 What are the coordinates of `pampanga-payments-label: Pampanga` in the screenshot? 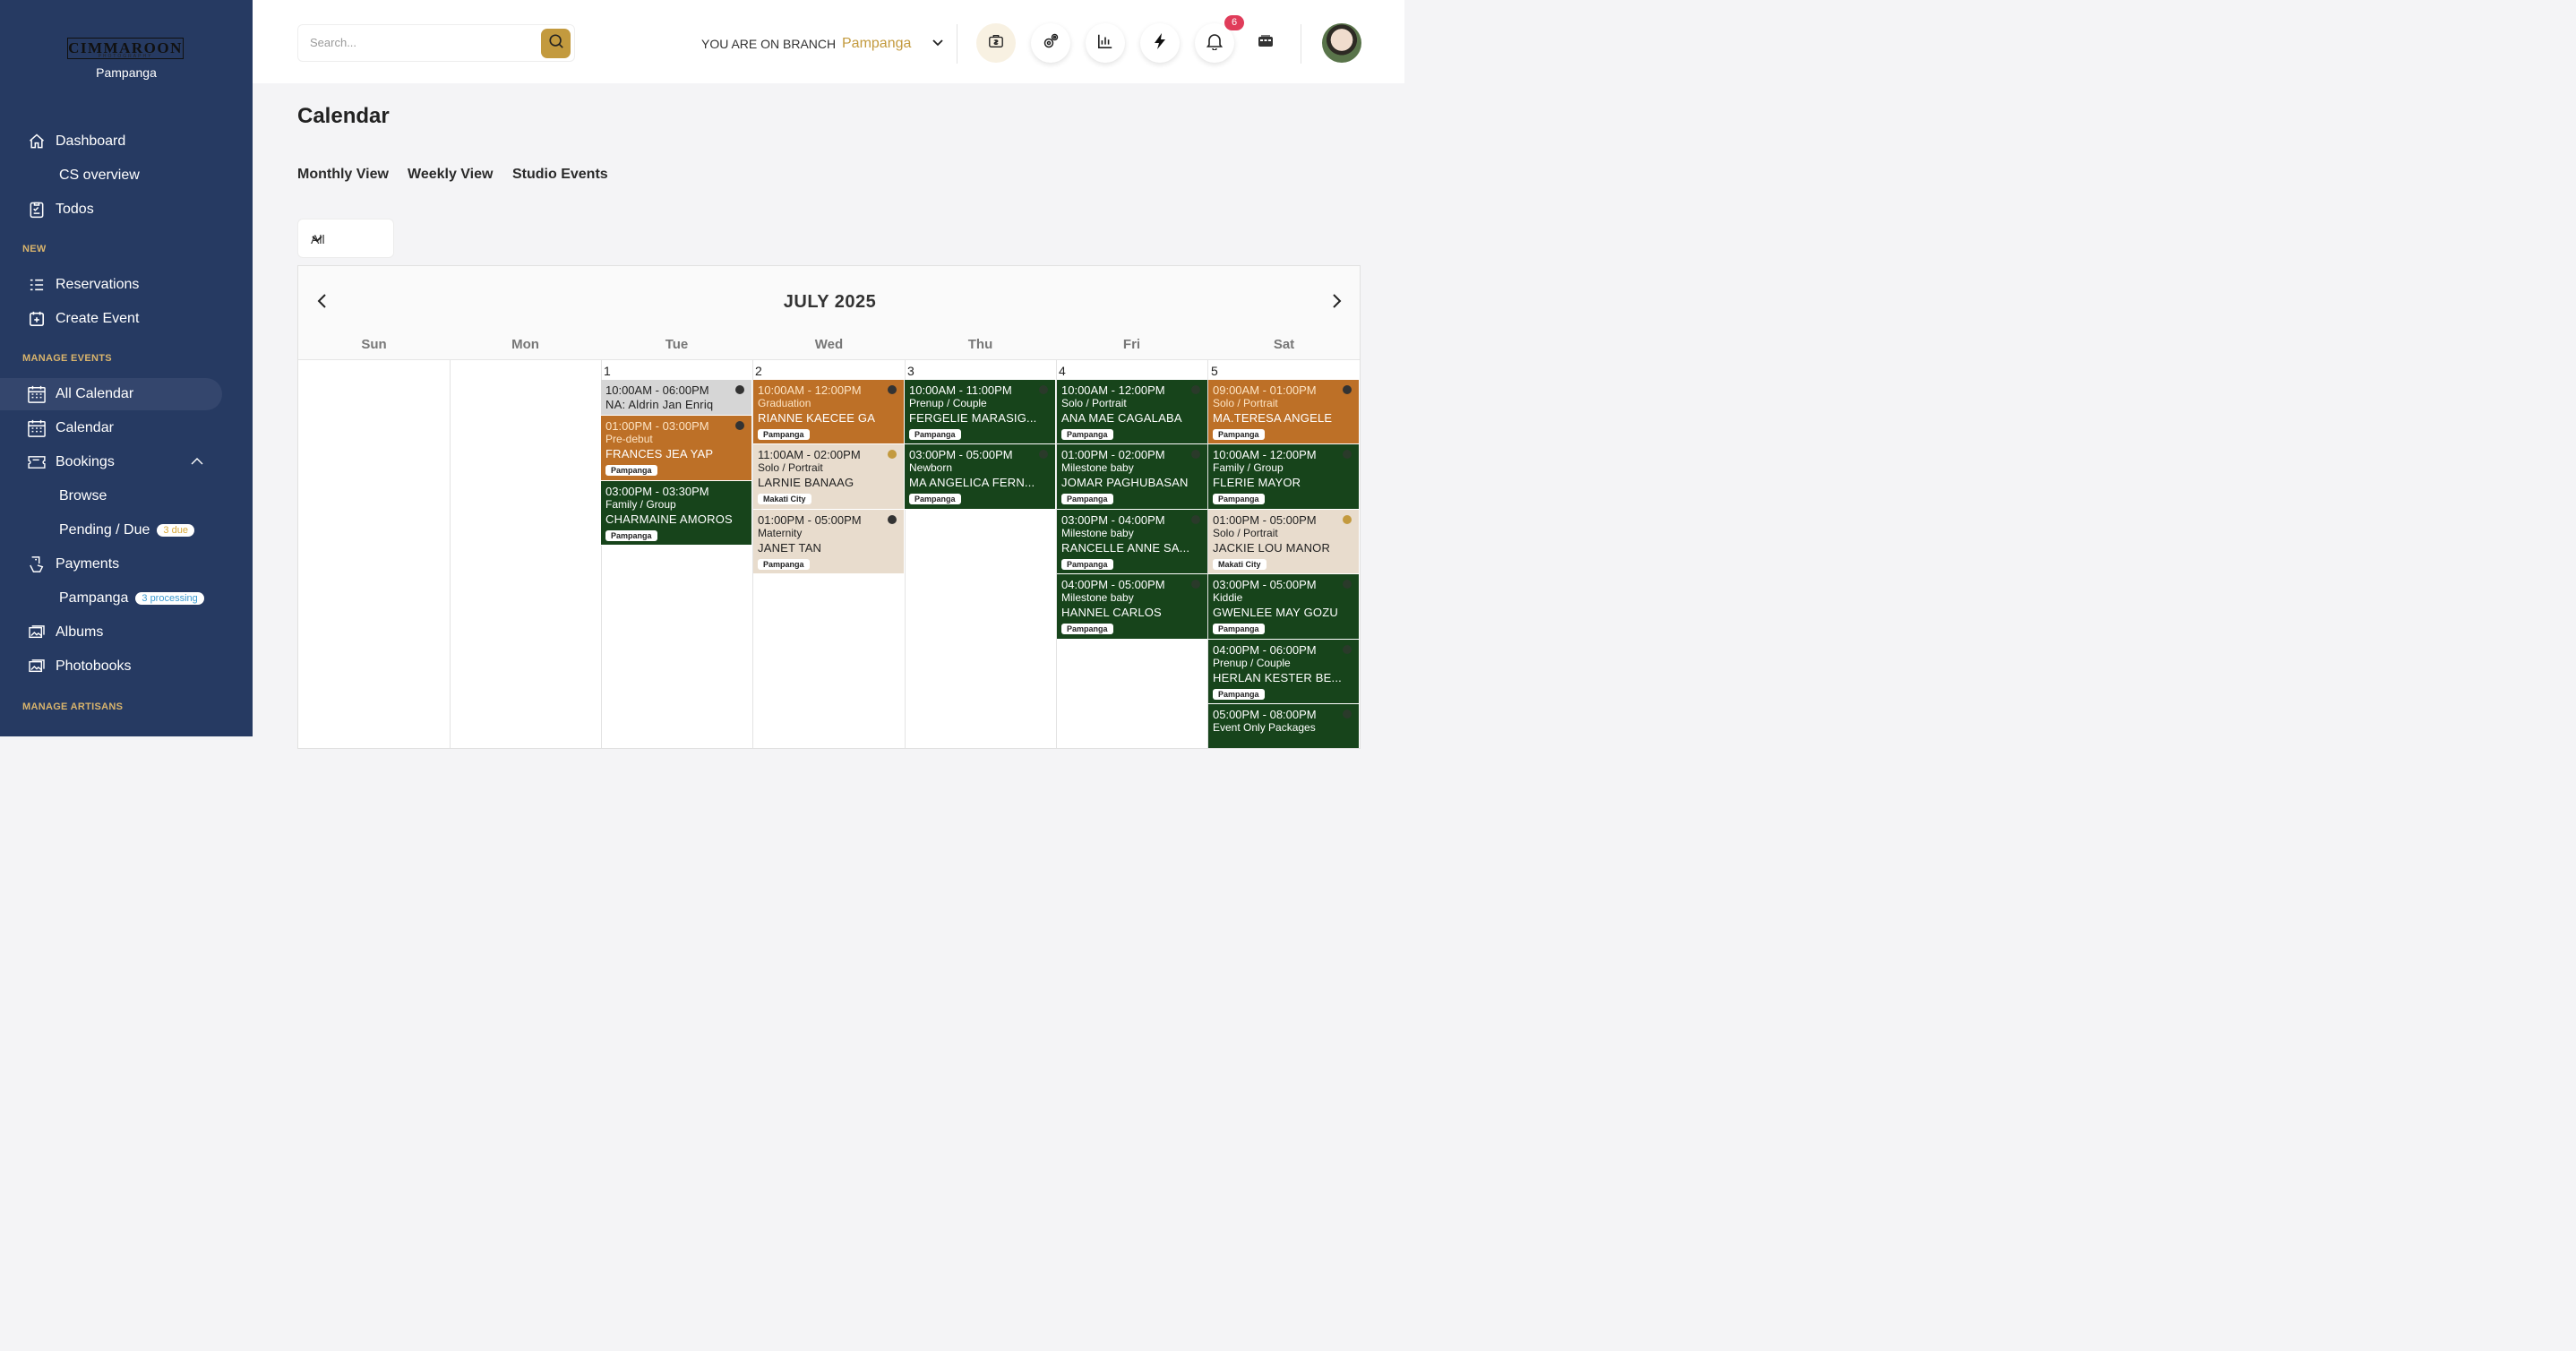 It's located at (94, 598).